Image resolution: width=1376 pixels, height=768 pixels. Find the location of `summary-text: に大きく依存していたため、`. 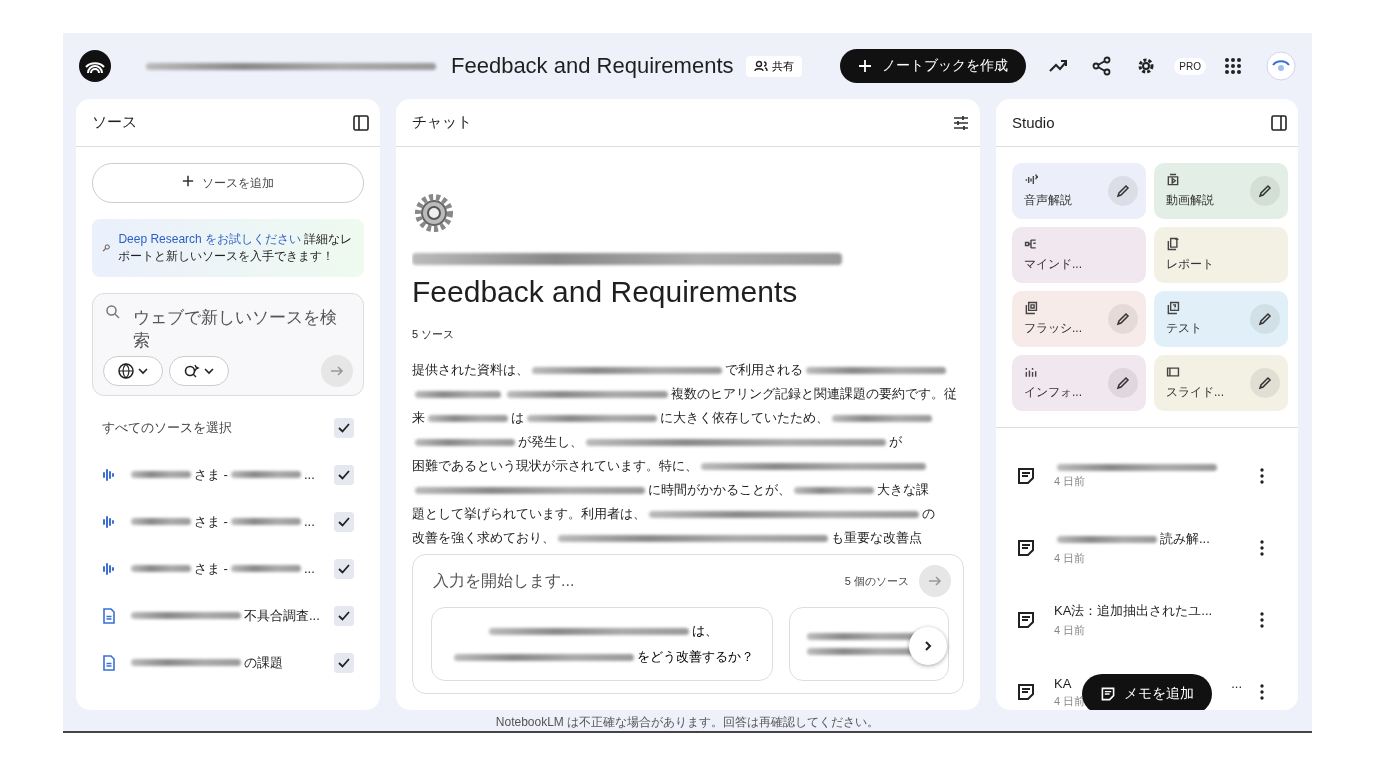

summary-text: に大きく依存していたため、 is located at coordinates (744, 418).